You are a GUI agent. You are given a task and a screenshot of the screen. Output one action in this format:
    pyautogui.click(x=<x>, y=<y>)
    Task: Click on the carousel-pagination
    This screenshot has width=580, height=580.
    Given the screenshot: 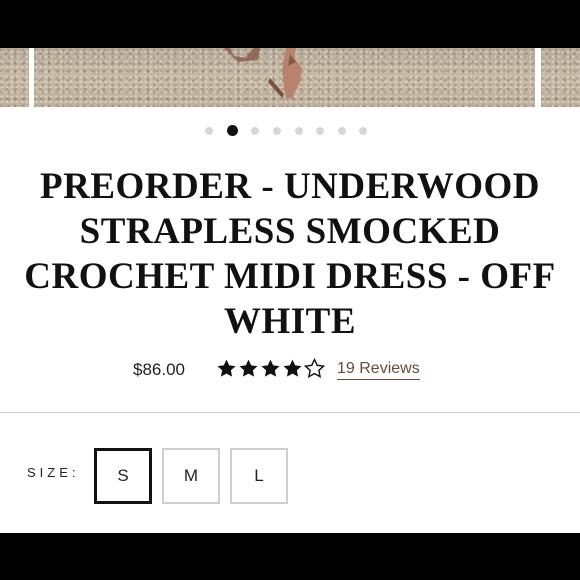 What is the action you would take?
    pyautogui.click(x=290, y=130)
    